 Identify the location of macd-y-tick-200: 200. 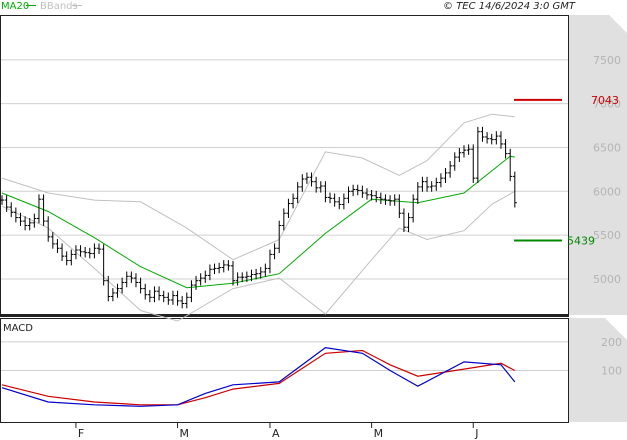
(611, 342).